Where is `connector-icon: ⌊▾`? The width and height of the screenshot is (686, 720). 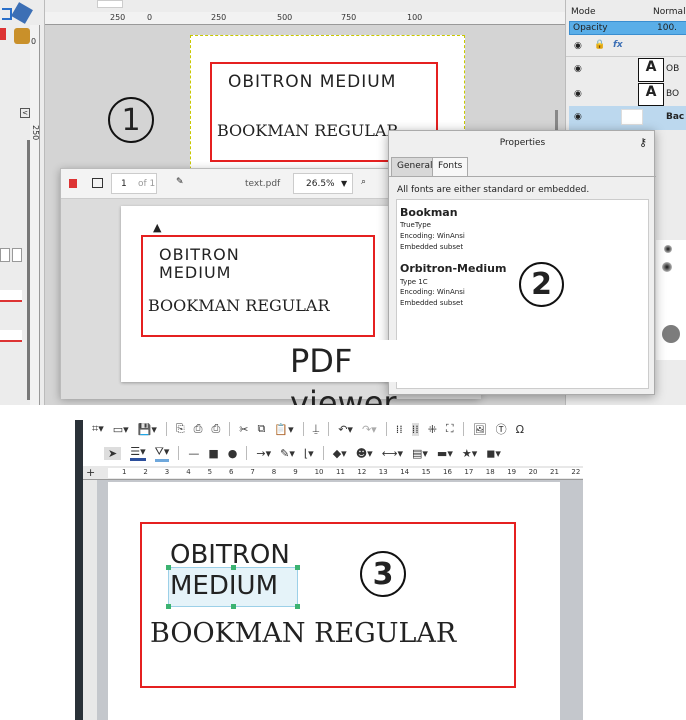 connector-icon: ⌊▾ is located at coordinates (309, 453).